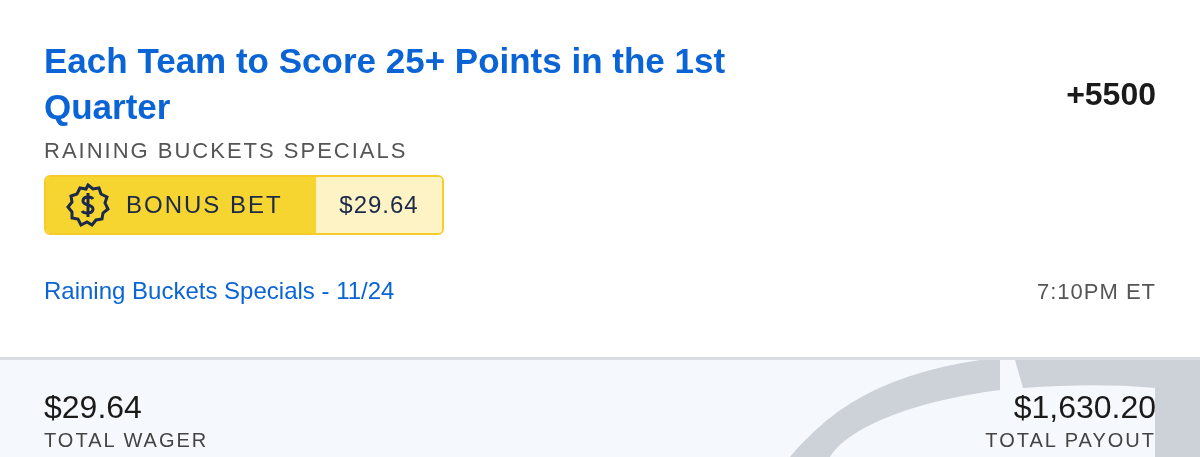 This screenshot has width=1200, height=457. Describe the element at coordinates (1111, 94) in the screenshot. I see `odds: +5500` at that location.